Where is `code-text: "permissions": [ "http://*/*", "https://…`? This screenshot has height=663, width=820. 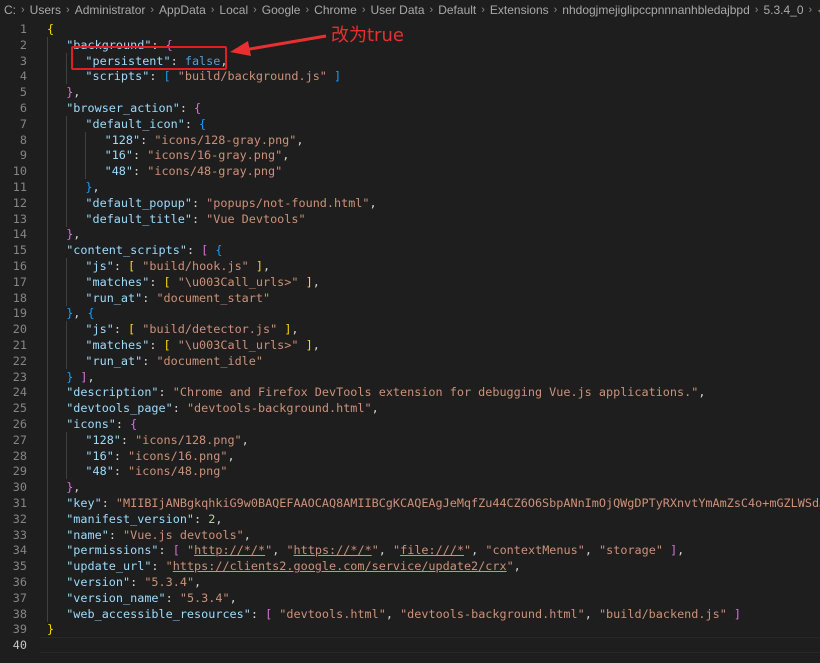
code-text: "permissions": [ "http://*/*", "https://… is located at coordinates (375, 550).